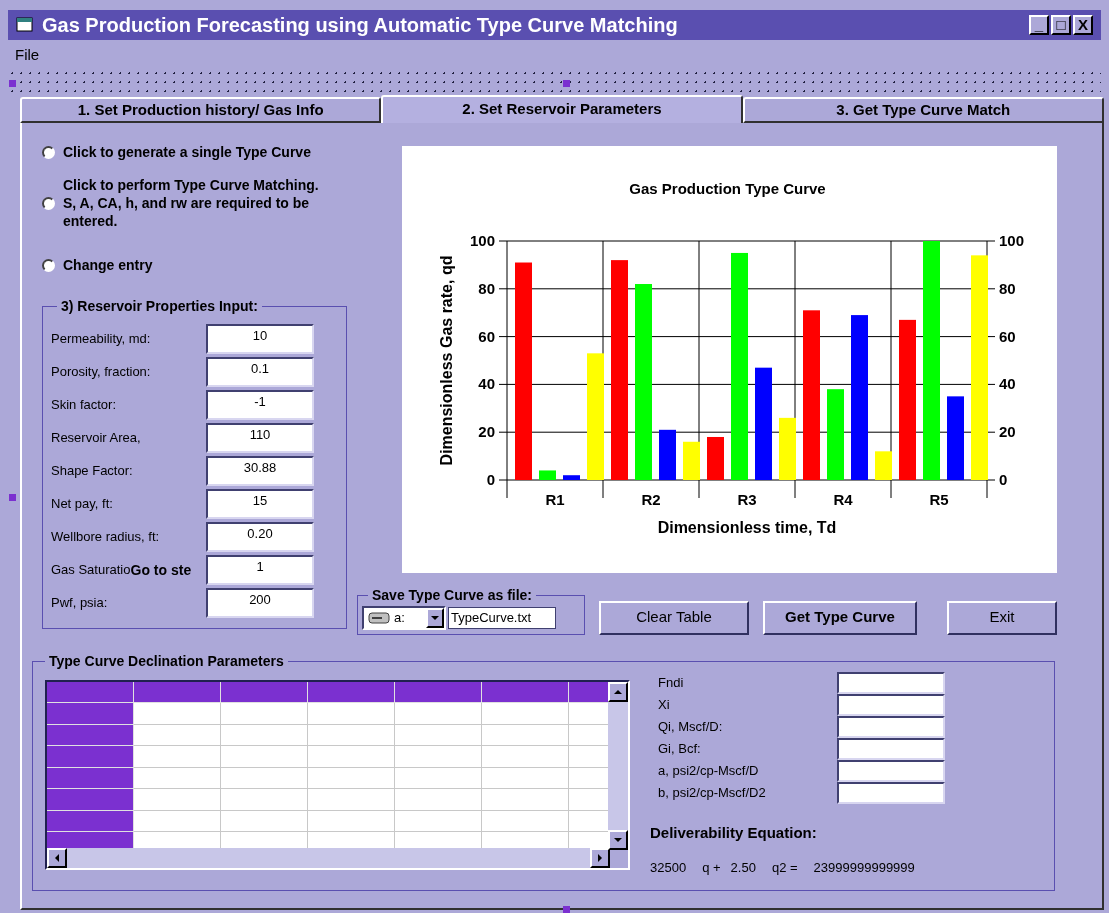 Image resolution: width=1109 pixels, height=913 pixels. Describe the element at coordinates (260, 471) in the screenshot. I see `text-field: 30.88` at that location.